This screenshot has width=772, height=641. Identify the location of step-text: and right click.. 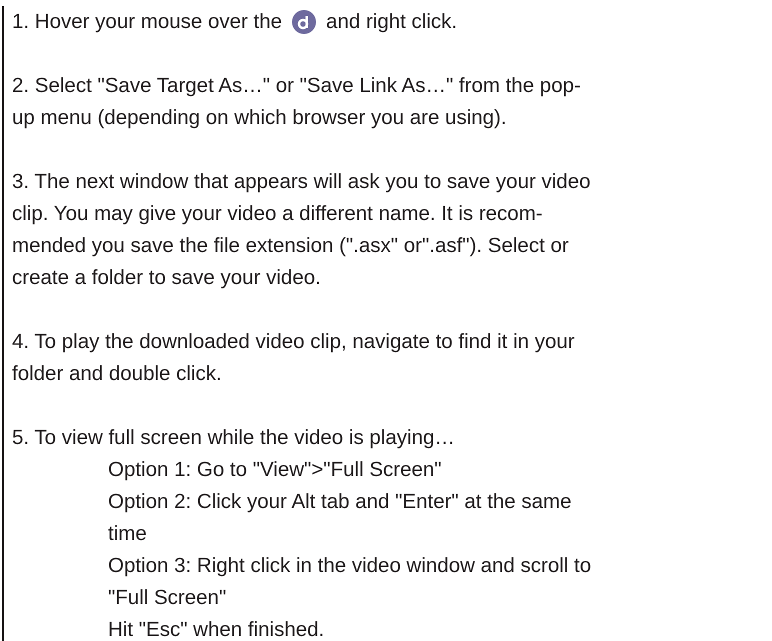
(392, 22).